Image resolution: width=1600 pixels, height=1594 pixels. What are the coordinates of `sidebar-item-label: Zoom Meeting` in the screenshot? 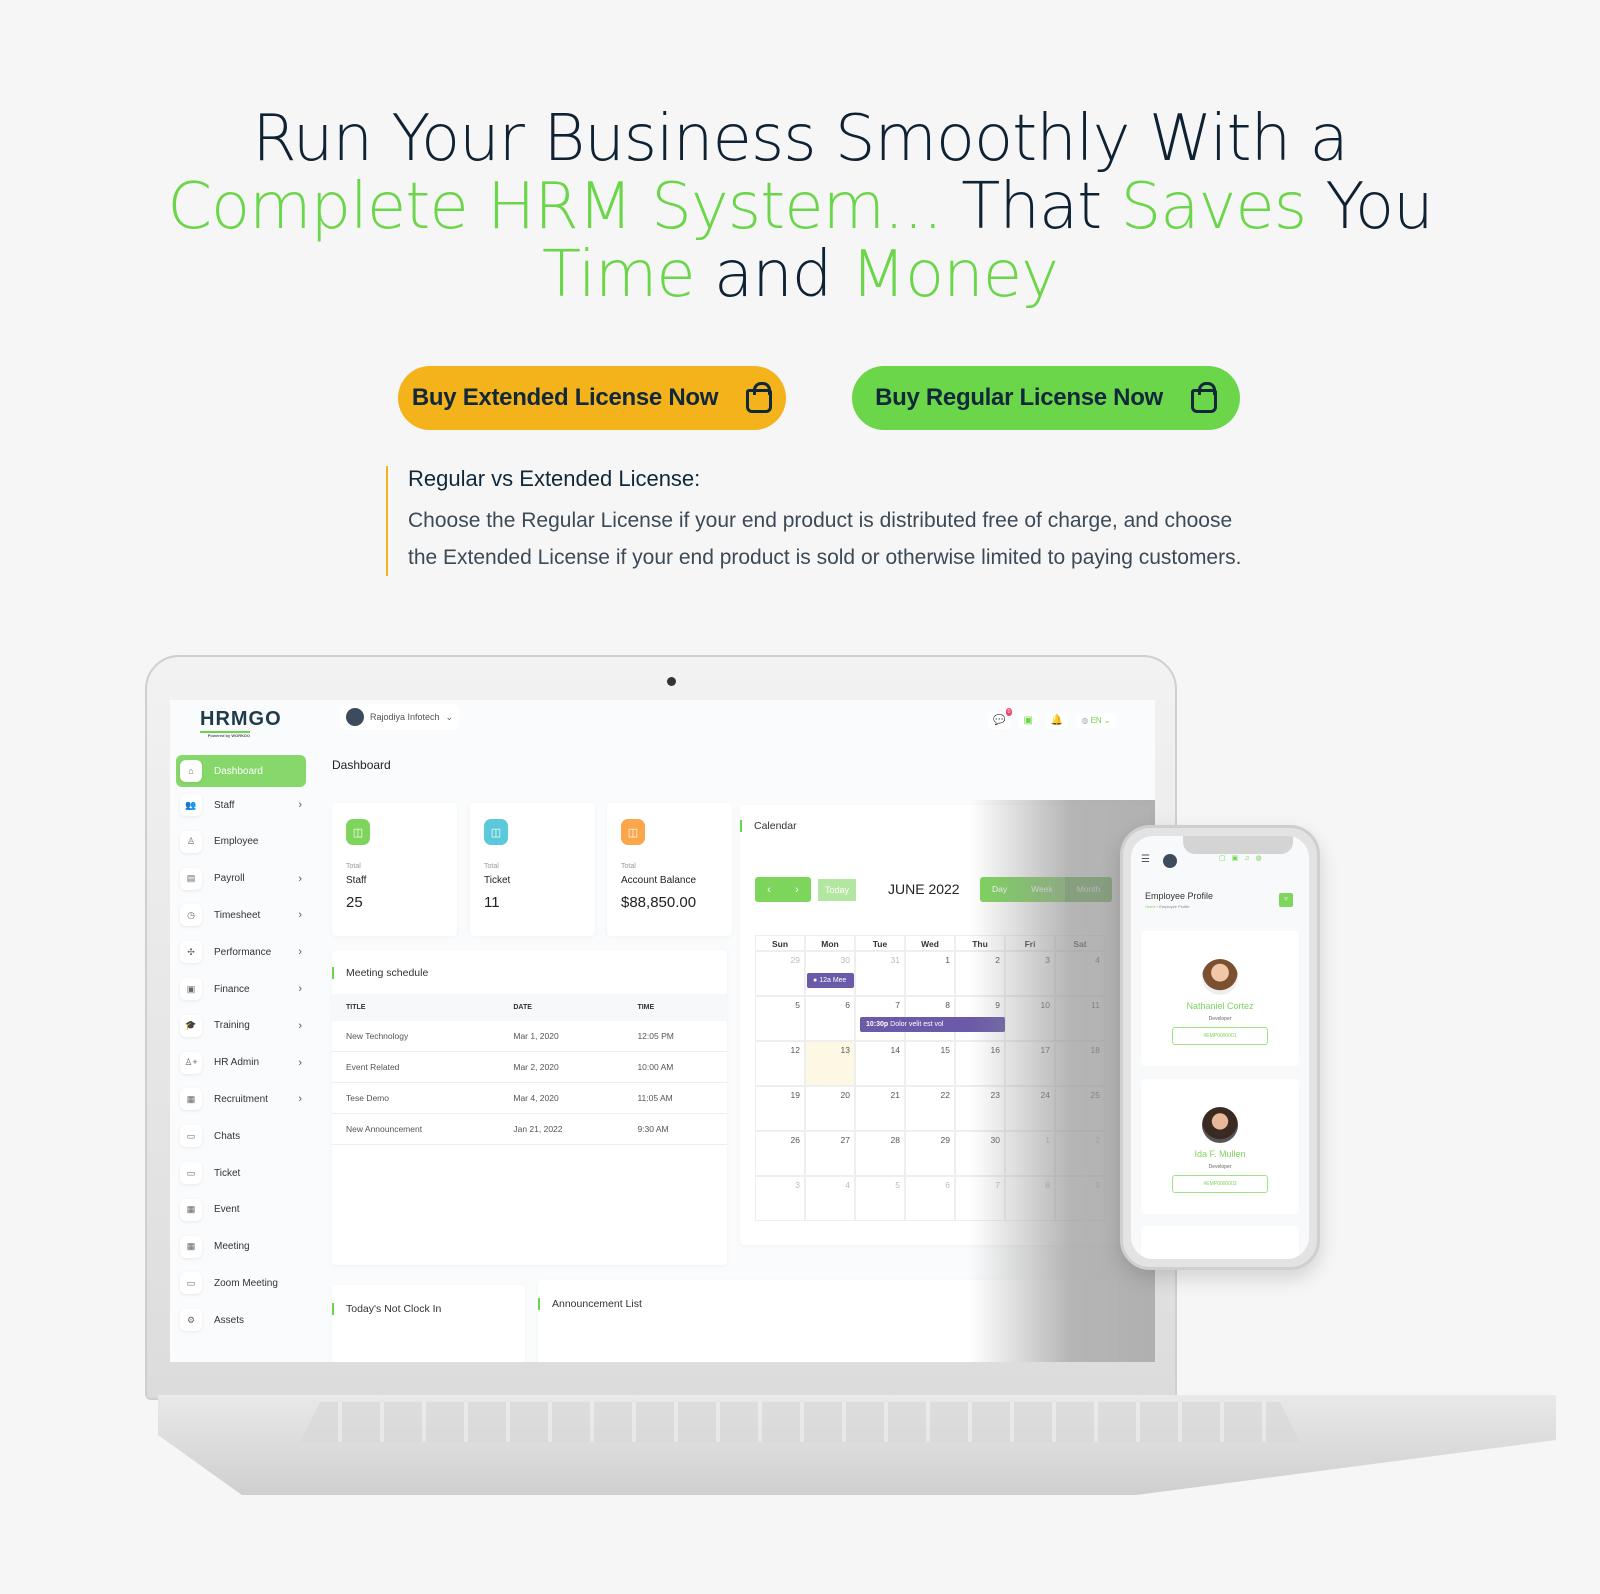 It's located at (246, 1283).